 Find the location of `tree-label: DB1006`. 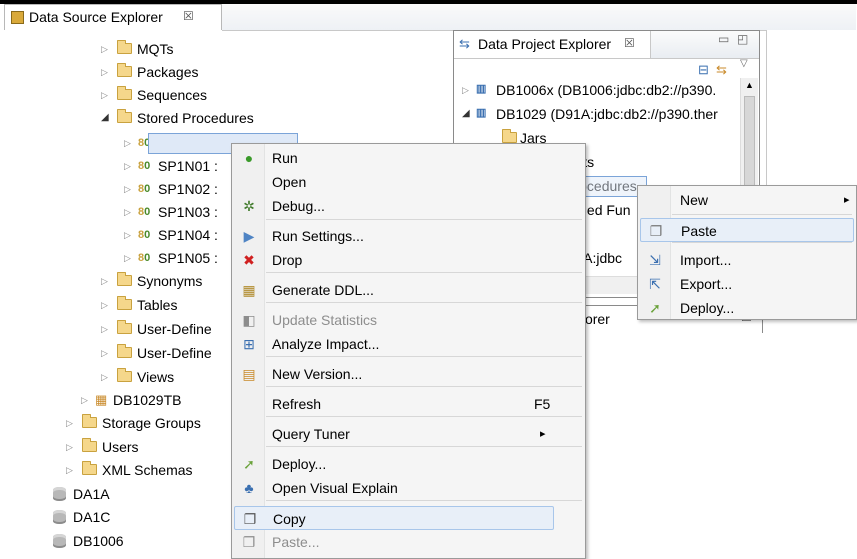

tree-label: DB1006 is located at coordinates (98, 541).